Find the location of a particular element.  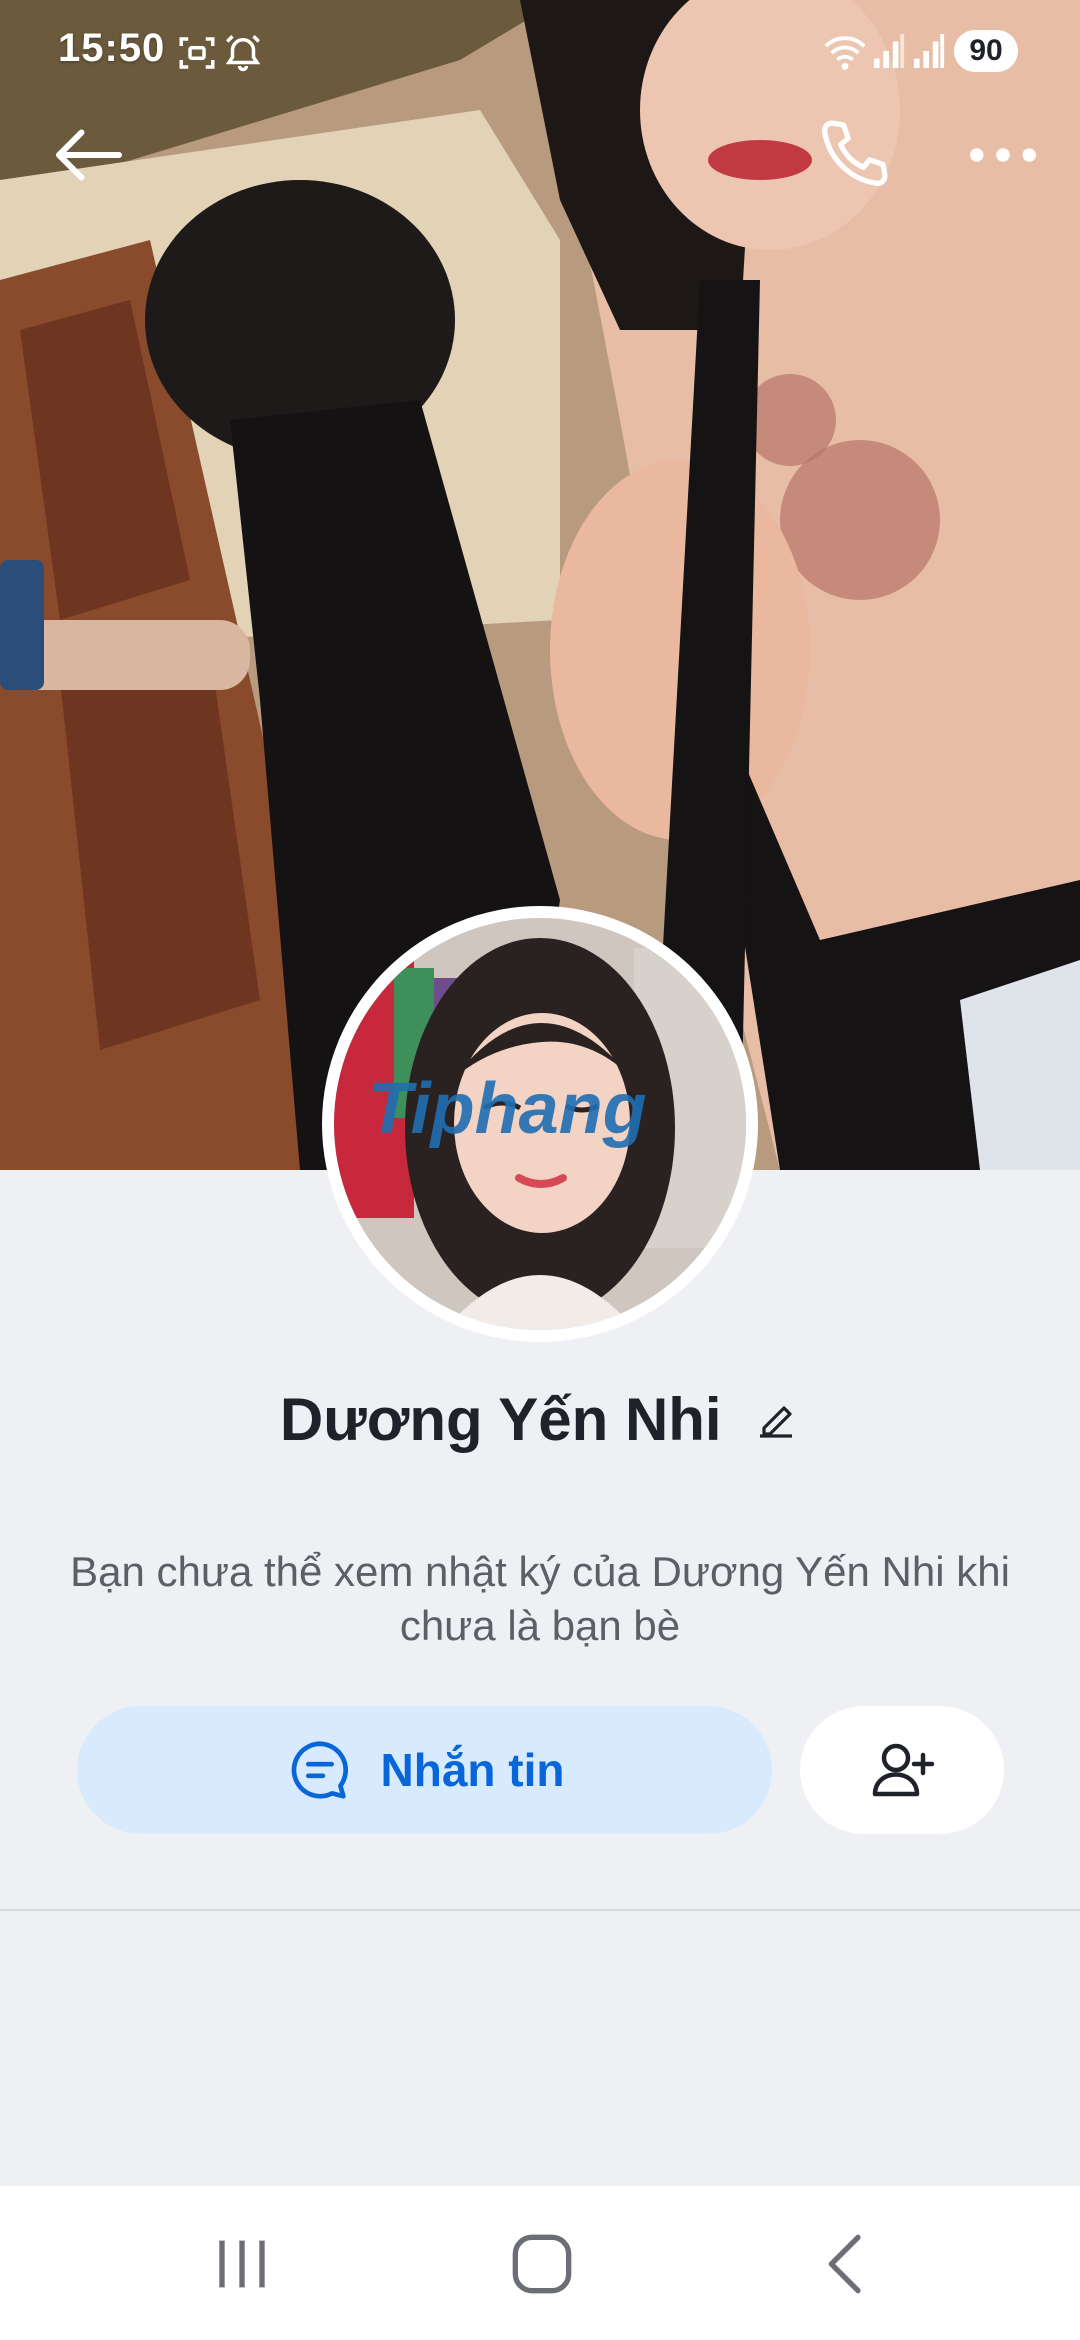

message-button: Nhắn tin is located at coordinates (424, 1770).